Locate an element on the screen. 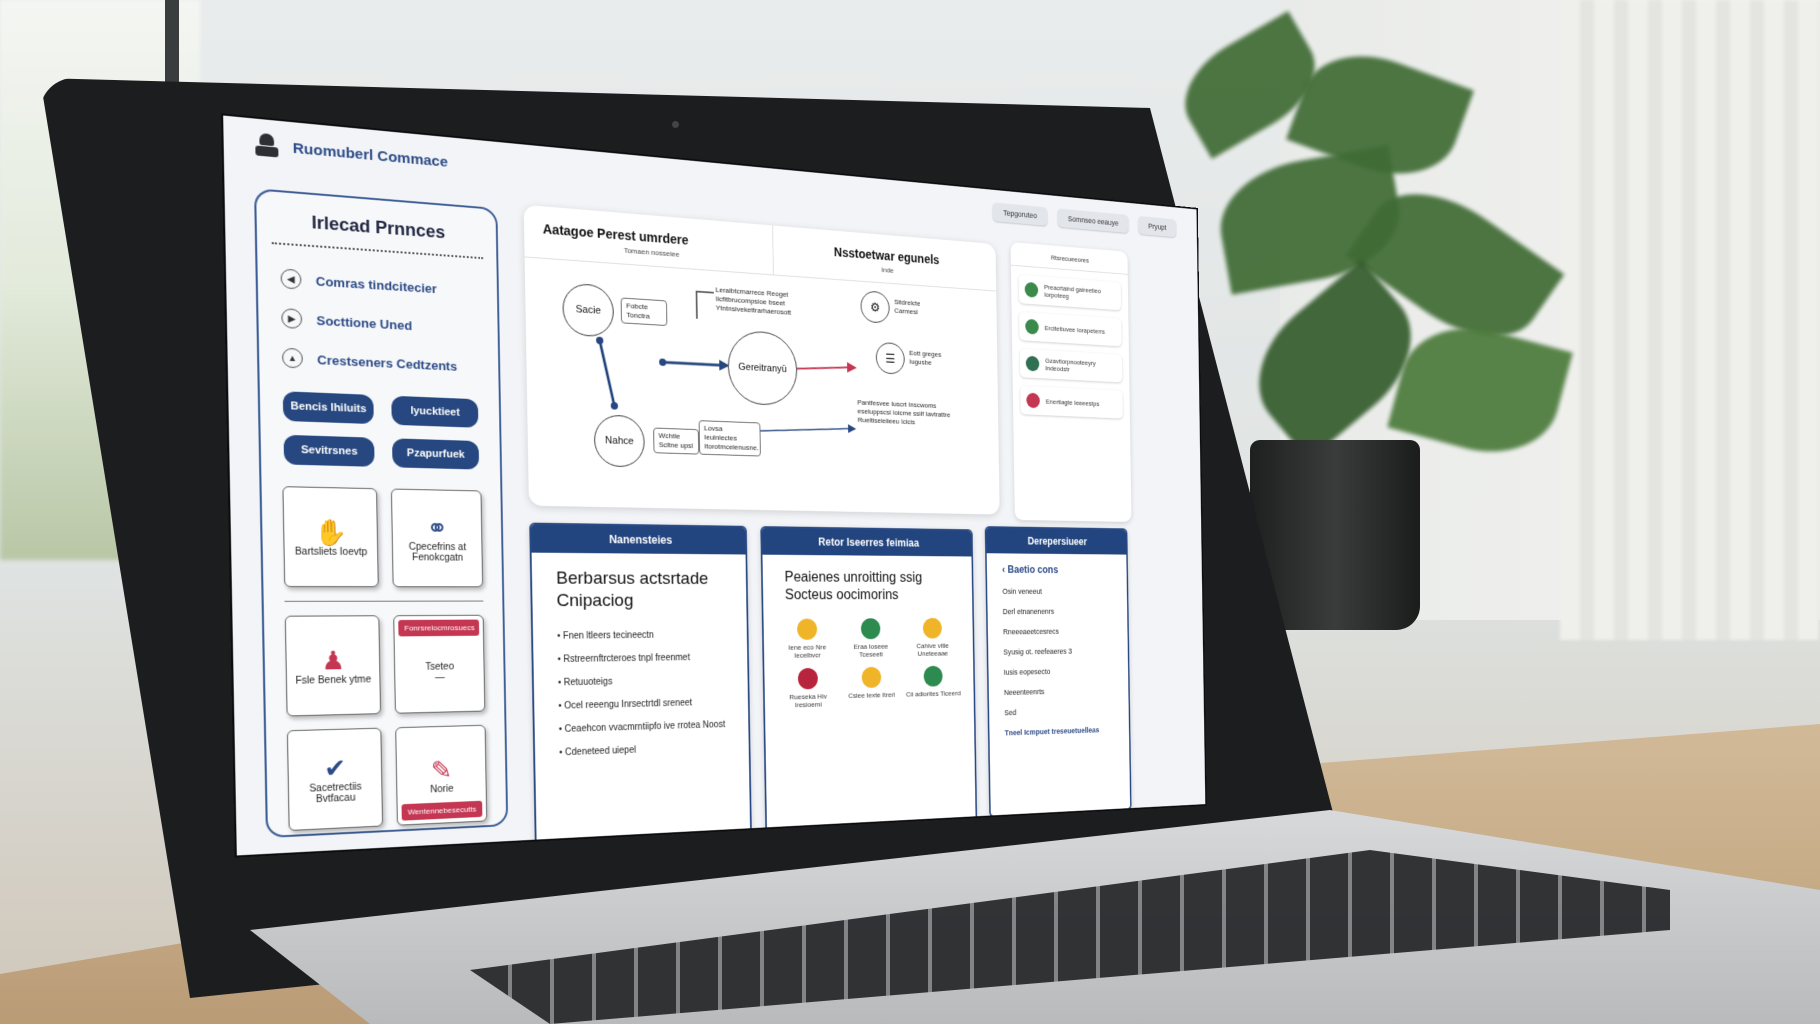 This screenshot has height=1024, width=1820. list-item: Derl etnanenenrs is located at coordinates (1058, 611).